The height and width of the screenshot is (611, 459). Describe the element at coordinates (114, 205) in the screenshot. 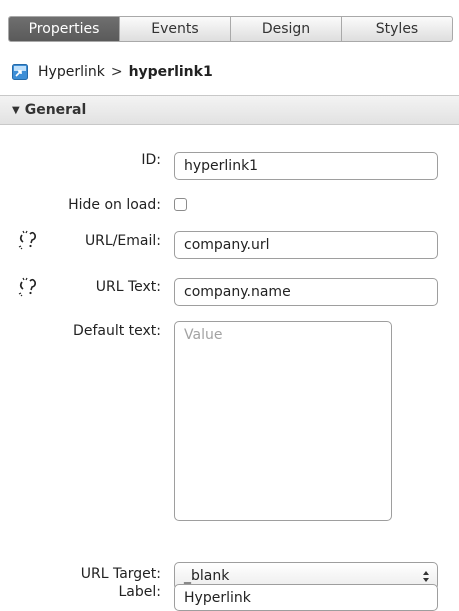

I see `hide-on-load-label: Hide on load:` at that location.